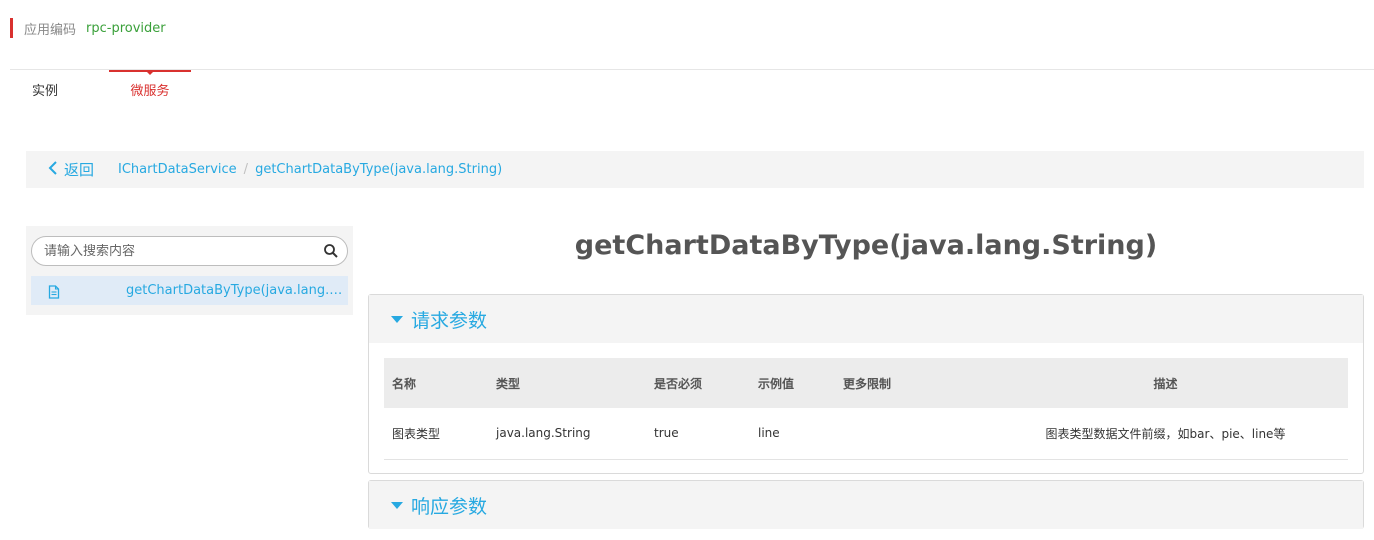 The height and width of the screenshot is (540, 1374). I want to click on tab-microservice: 微服务, so click(150, 88).